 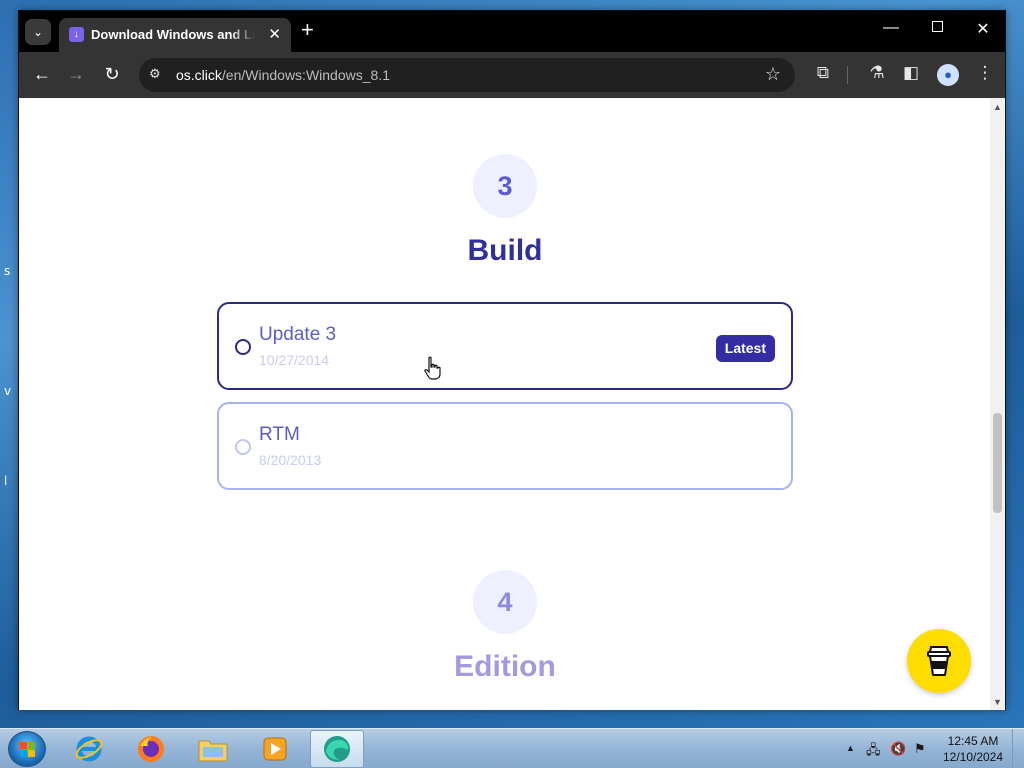 I want to click on tab-title: Download Windows and Linux, so click(x=173, y=34).